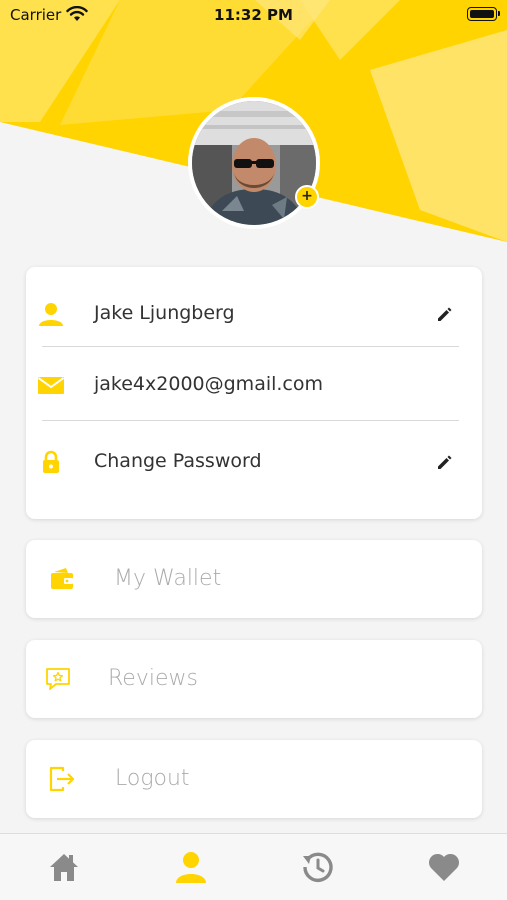 The height and width of the screenshot is (900, 507). What do you see at coordinates (254, 579) in the screenshot?
I see `my-wallet-item: My Wallet` at bounding box center [254, 579].